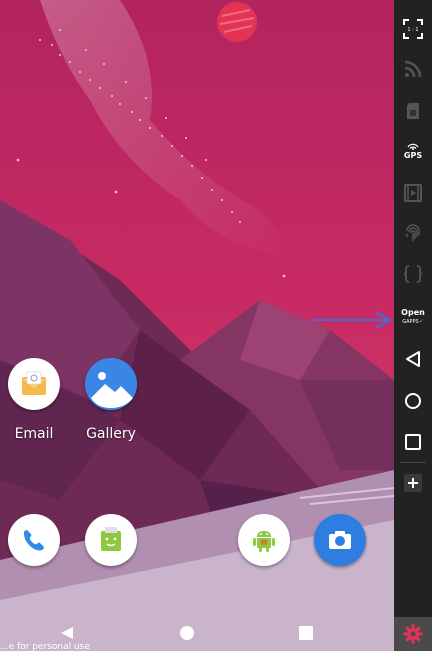  I want to click on annotation-arrow, so click(352, 320).